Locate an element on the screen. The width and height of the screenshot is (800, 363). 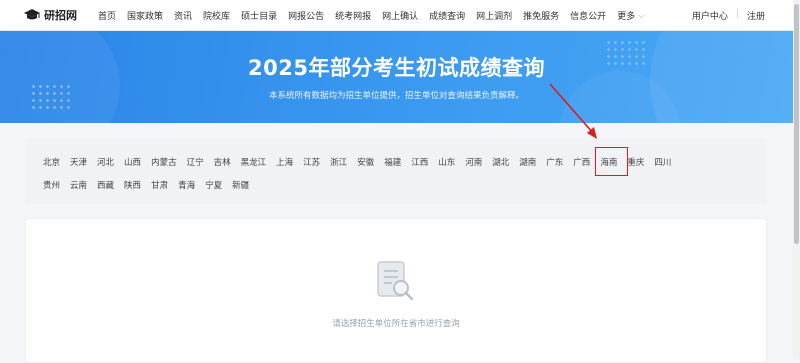
scrollbar-thumb is located at coordinates (796, 124).